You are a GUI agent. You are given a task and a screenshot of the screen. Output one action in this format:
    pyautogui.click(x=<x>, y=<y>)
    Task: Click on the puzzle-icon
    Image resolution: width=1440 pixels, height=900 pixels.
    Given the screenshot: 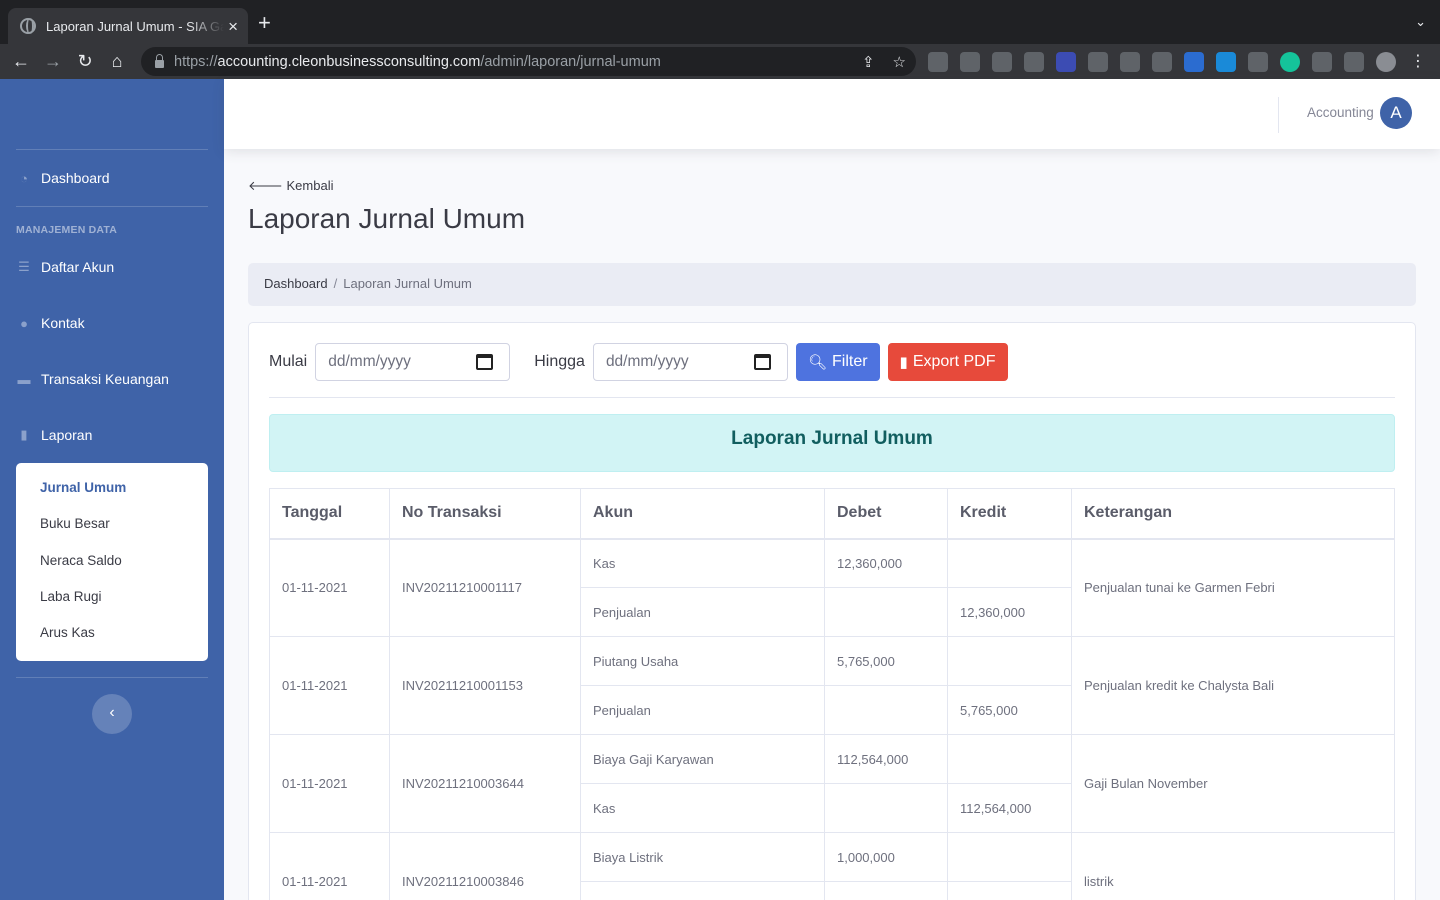 What is the action you would take?
    pyautogui.click(x=1322, y=62)
    